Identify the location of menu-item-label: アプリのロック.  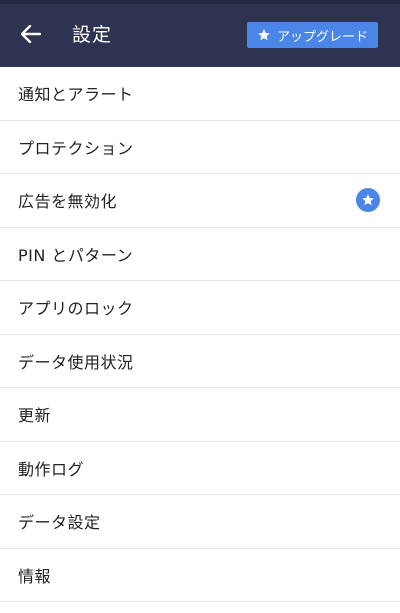
(76, 309).